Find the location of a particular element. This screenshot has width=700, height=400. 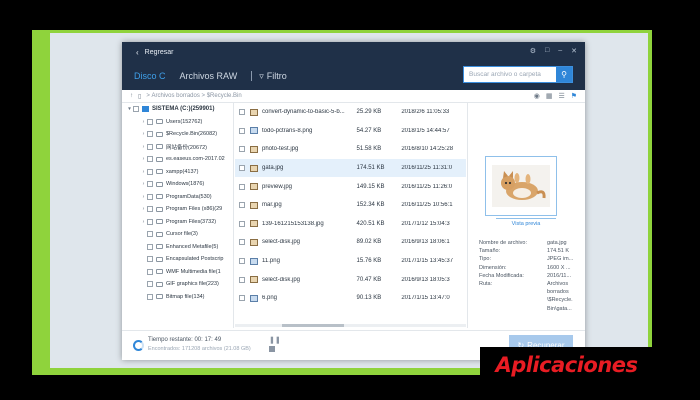

tree-item: › $Recycle.Bin(26082) is located at coordinates (177, 134).